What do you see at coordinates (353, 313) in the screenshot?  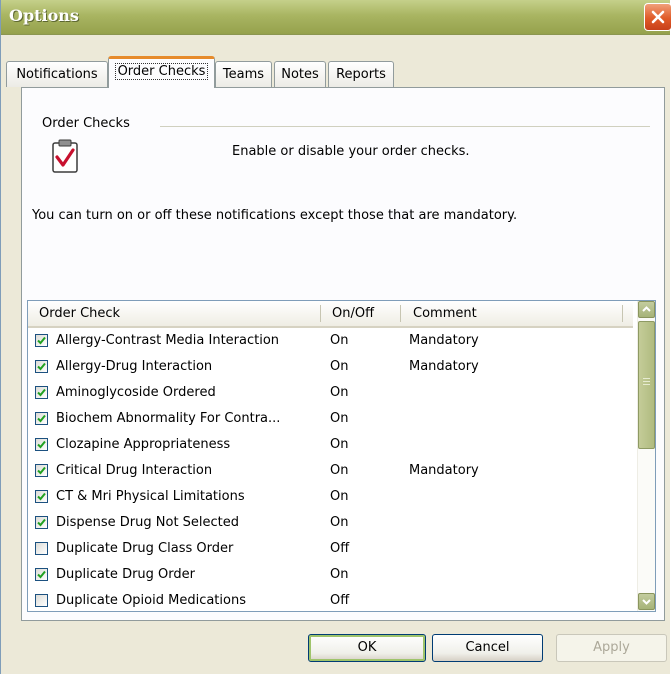 I see `column-header-on-off: On/Off` at bounding box center [353, 313].